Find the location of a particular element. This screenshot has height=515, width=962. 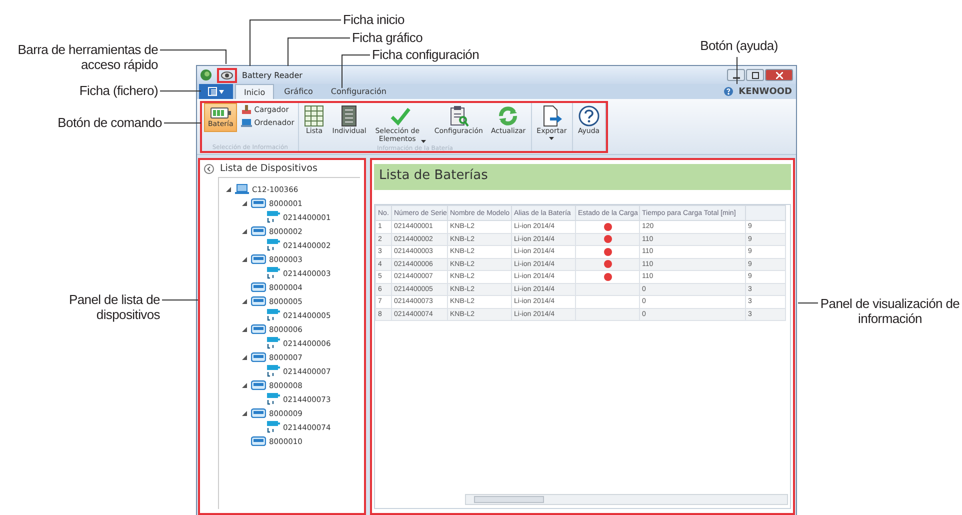

close-icon is located at coordinates (779, 75).